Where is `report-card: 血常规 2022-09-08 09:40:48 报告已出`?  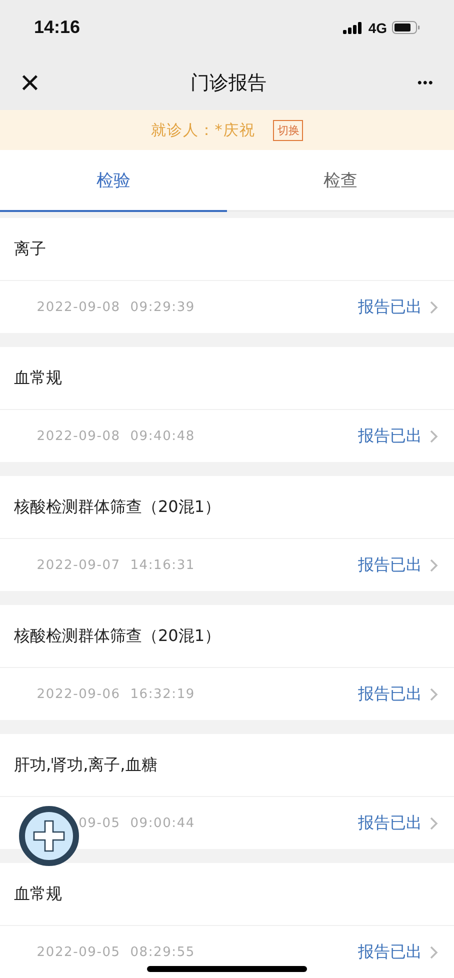
report-card: 血常规 2022-09-08 09:40:48 报告已出 is located at coordinates (227, 404).